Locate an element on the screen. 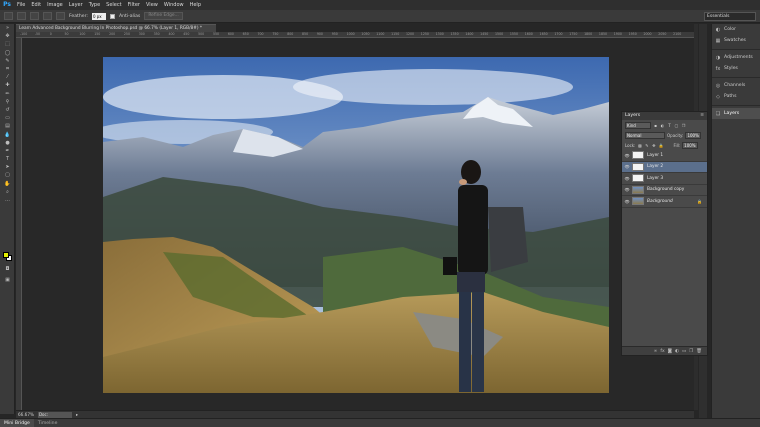  menu-edit: Edit is located at coordinates (36, 5).